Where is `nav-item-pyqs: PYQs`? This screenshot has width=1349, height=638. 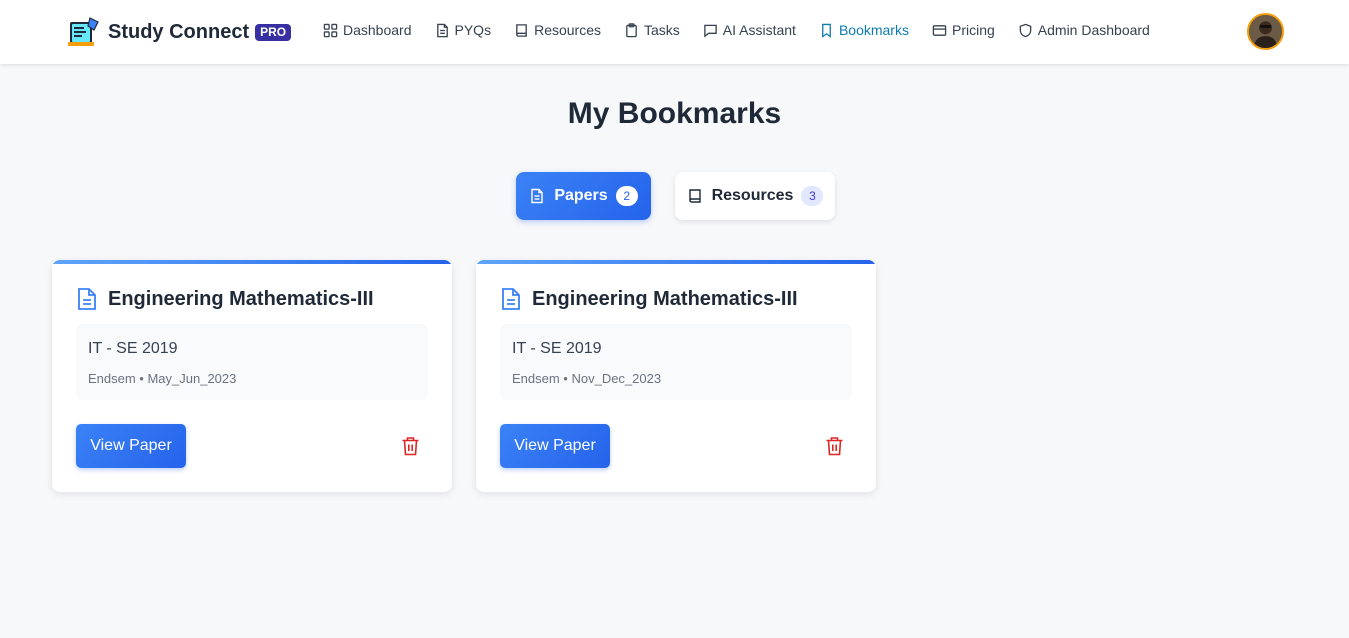 nav-item-pyqs: PYQs is located at coordinates (463, 30).